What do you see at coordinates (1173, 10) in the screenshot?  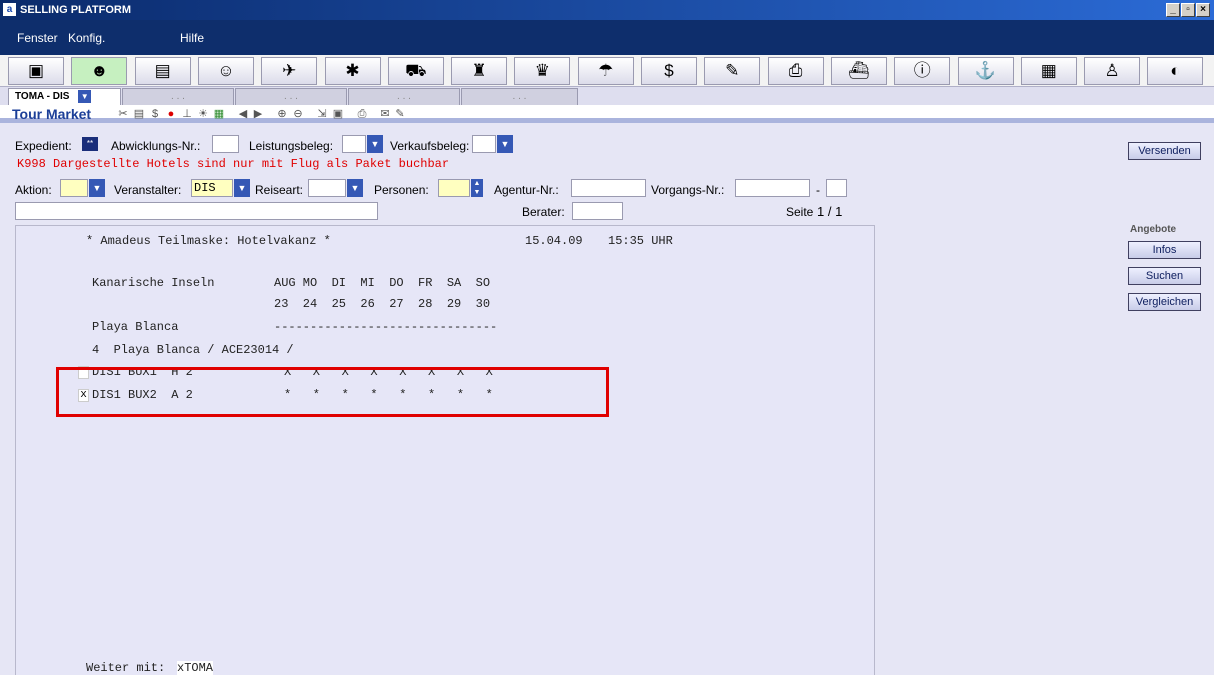 I see `minimize-button: _` at bounding box center [1173, 10].